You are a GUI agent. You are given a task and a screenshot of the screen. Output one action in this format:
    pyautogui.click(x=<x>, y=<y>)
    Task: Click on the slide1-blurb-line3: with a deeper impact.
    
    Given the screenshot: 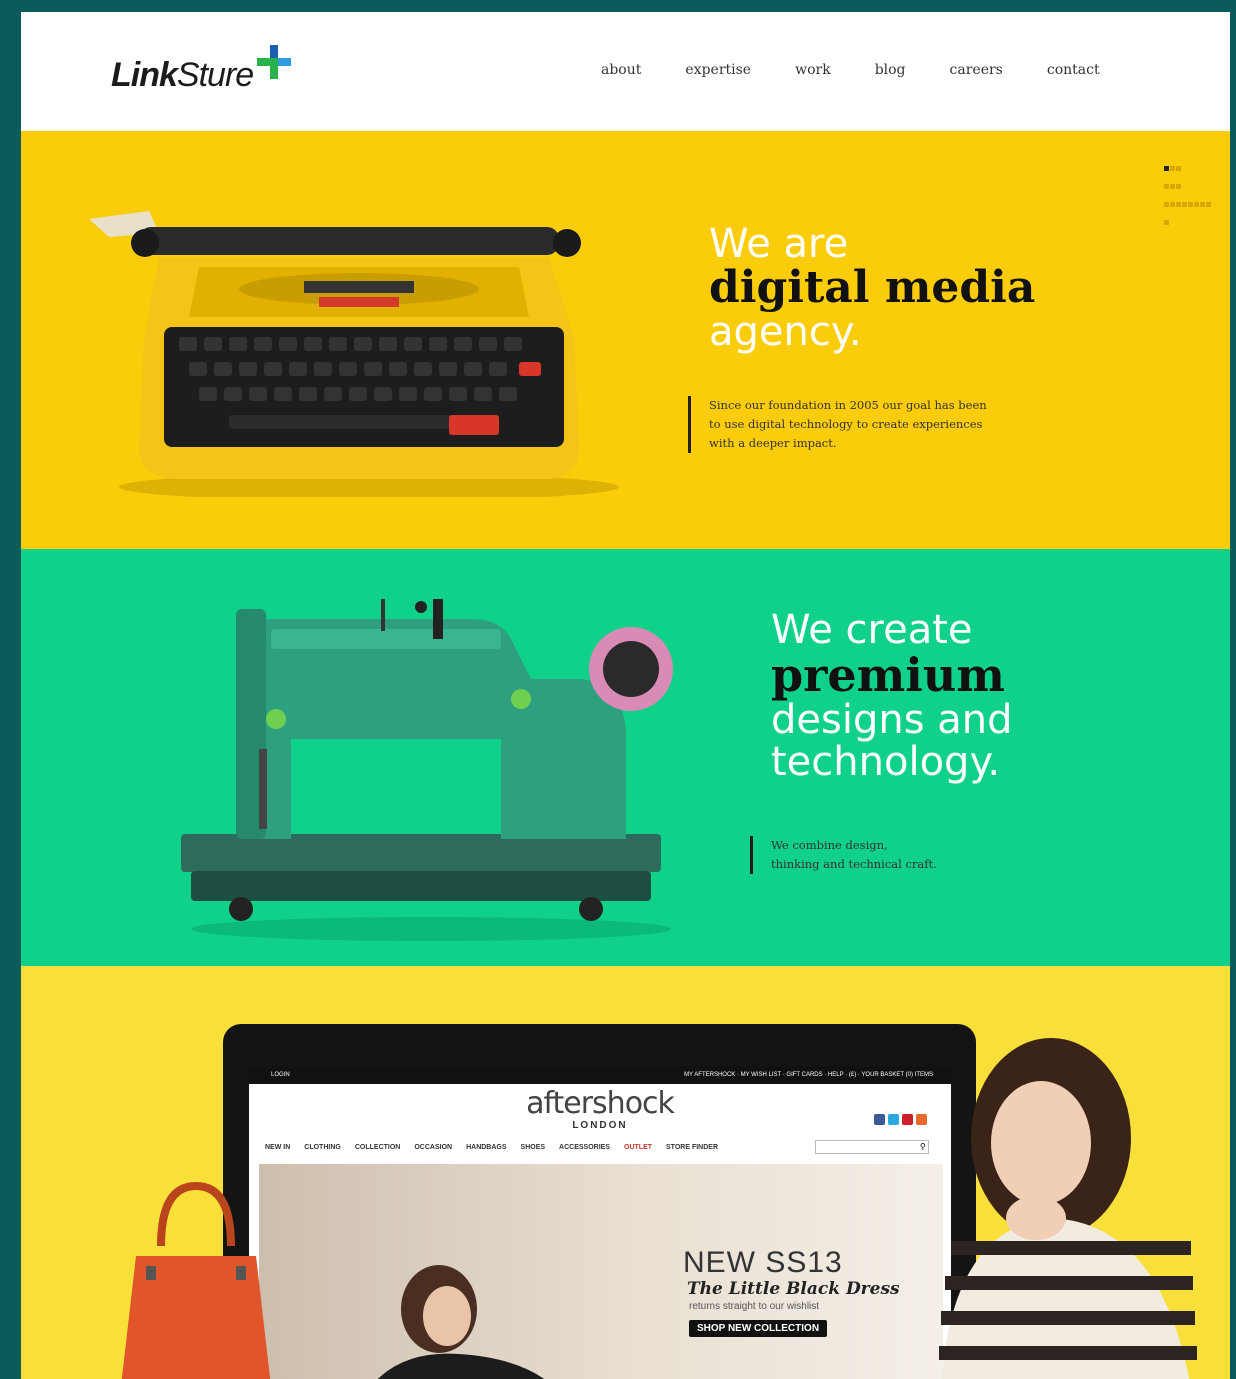 What is the action you would take?
    pyautogui.click(x=773, y=443)
    